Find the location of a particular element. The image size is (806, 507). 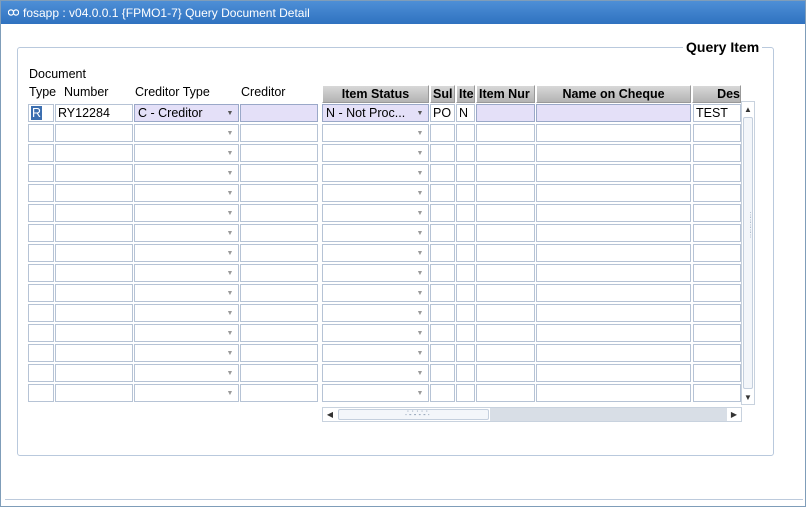

scroll-track is located at coordinates (608, 414).